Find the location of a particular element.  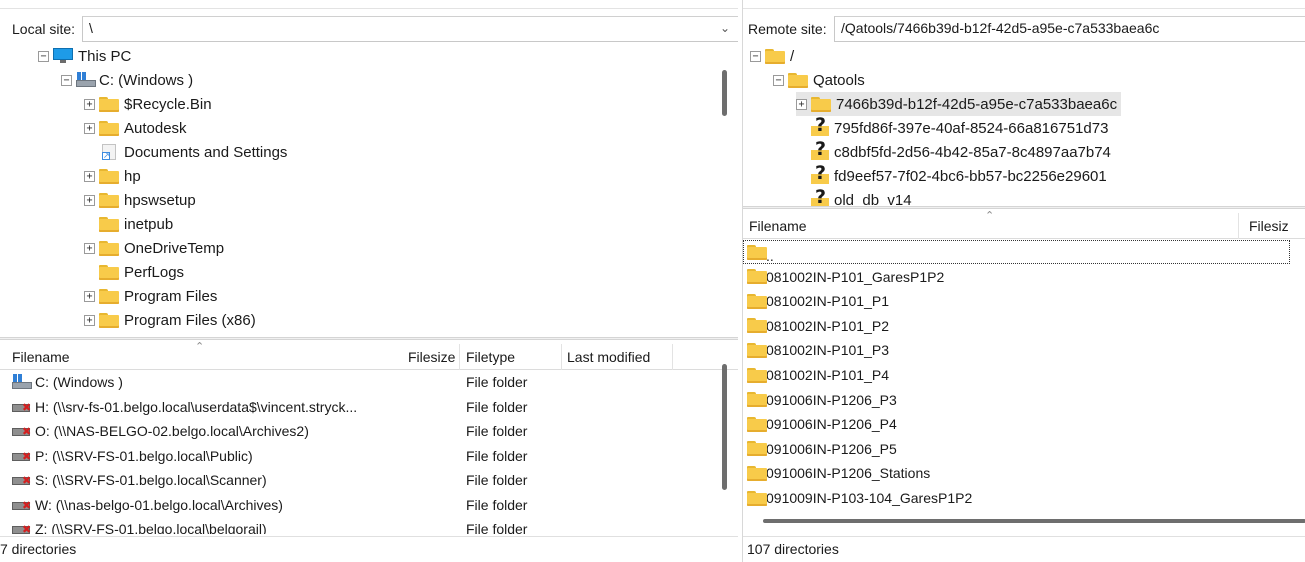

file-name-cell: 081002IN-P101_P1 is located at coordinates (997, 301).